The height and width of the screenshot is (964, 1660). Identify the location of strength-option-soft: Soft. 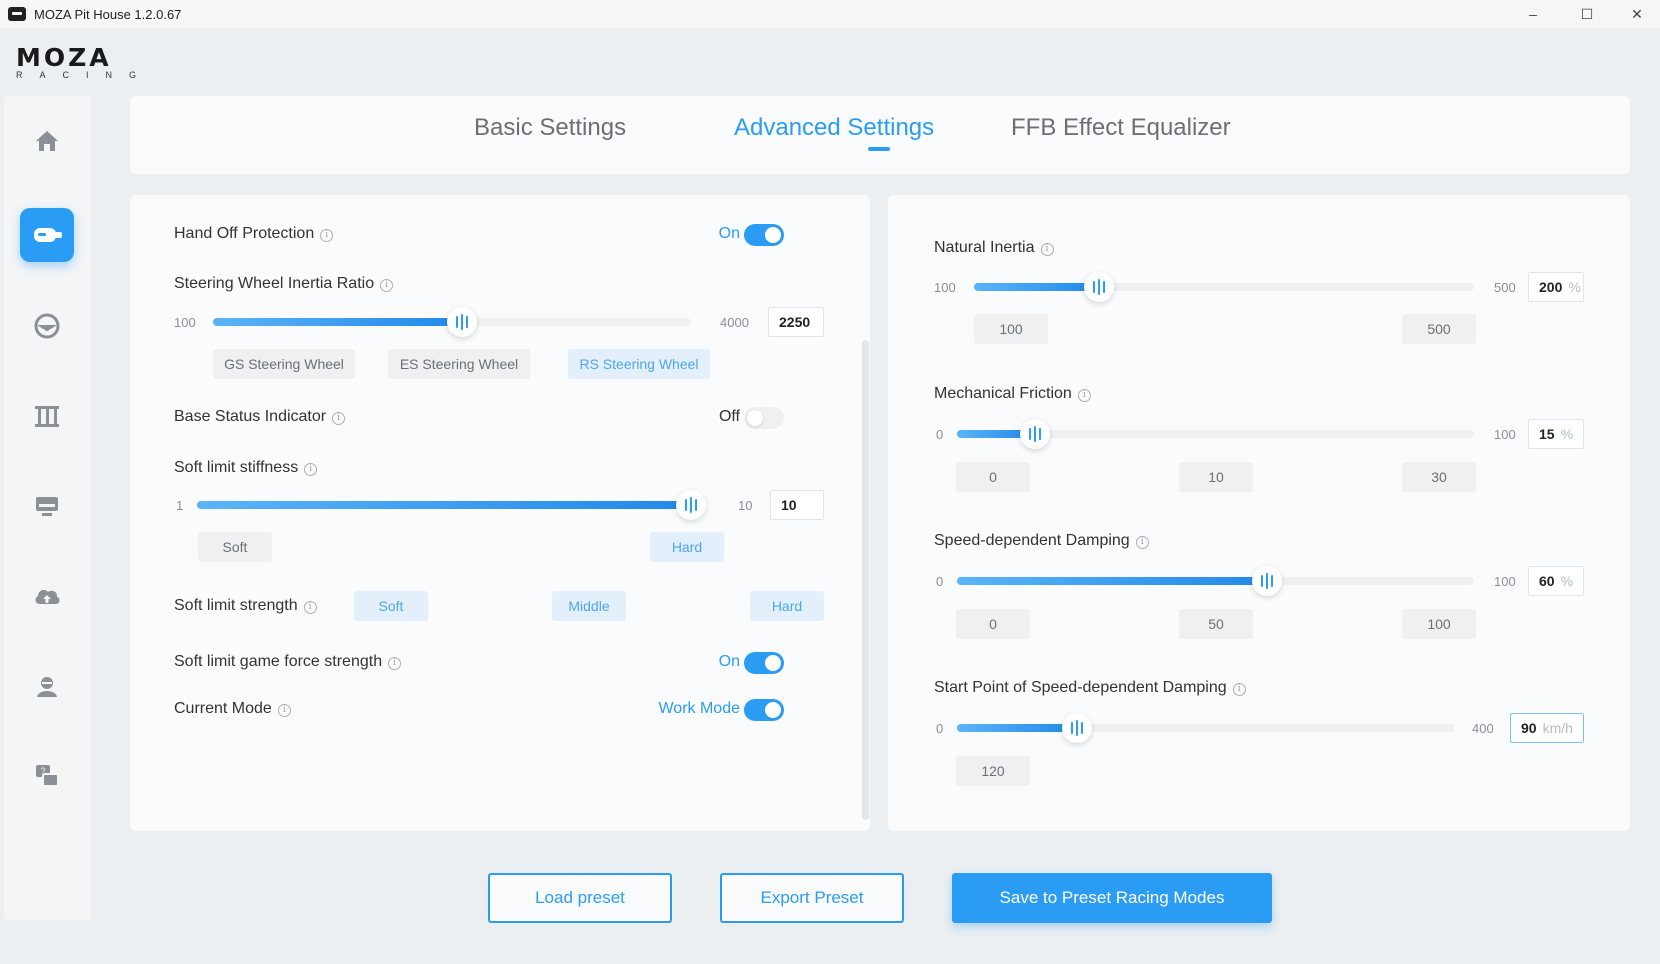
(391, 606).